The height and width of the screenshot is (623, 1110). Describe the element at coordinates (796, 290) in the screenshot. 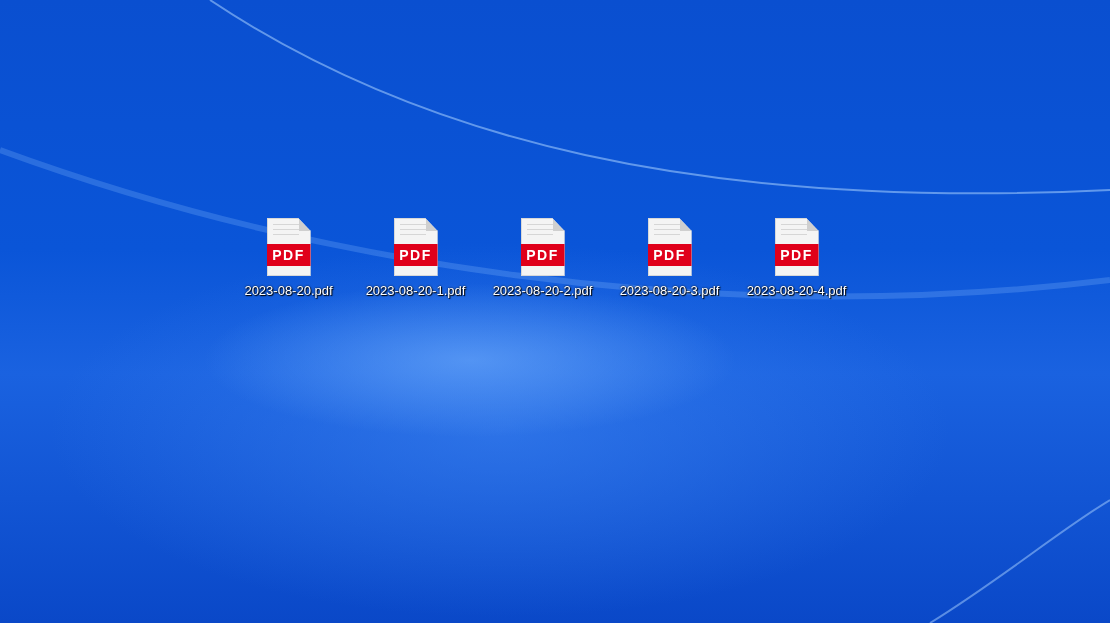

I see `file-name: 2023-08-20-4.pdf` at that location.